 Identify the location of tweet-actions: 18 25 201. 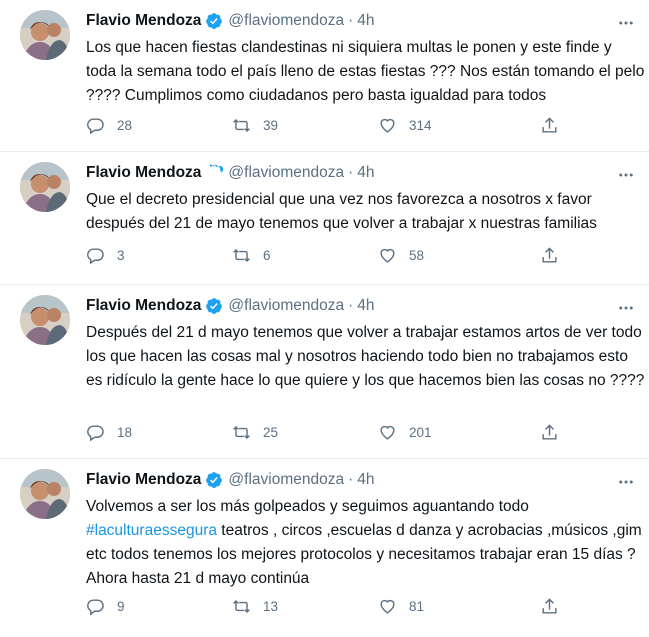
(322, 432).